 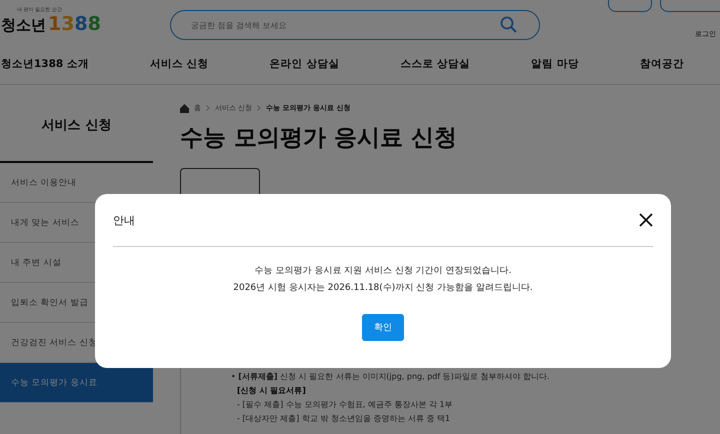 What do you see at coordinates (76, 383) in the screenshot?
I see `sidebar-item: 수능 모의평가 응시료` at bounding box center [76, 383].